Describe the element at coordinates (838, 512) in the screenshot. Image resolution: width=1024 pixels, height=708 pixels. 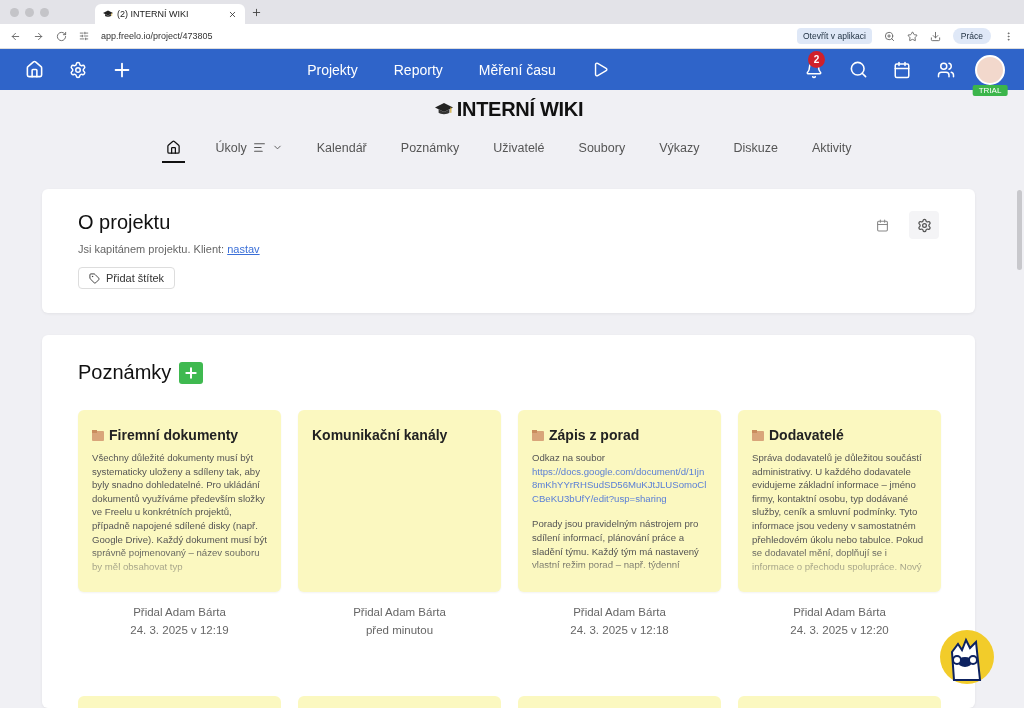
I see `note-text: Správa dodavatelů je důležitou součástí administrativy. U každého dodavatele evidujeme základní informace – jméno firmy, kontaktní osobu, typ dodávané služby, ceník a smluvní podmínky. Tyto informace jsou vedeny v samostatném přehledovém úkolu nebo tabulce. Pokud se dodavatel mění, doplňují se i informace o přechodu spolupráce. Nový` at that location.